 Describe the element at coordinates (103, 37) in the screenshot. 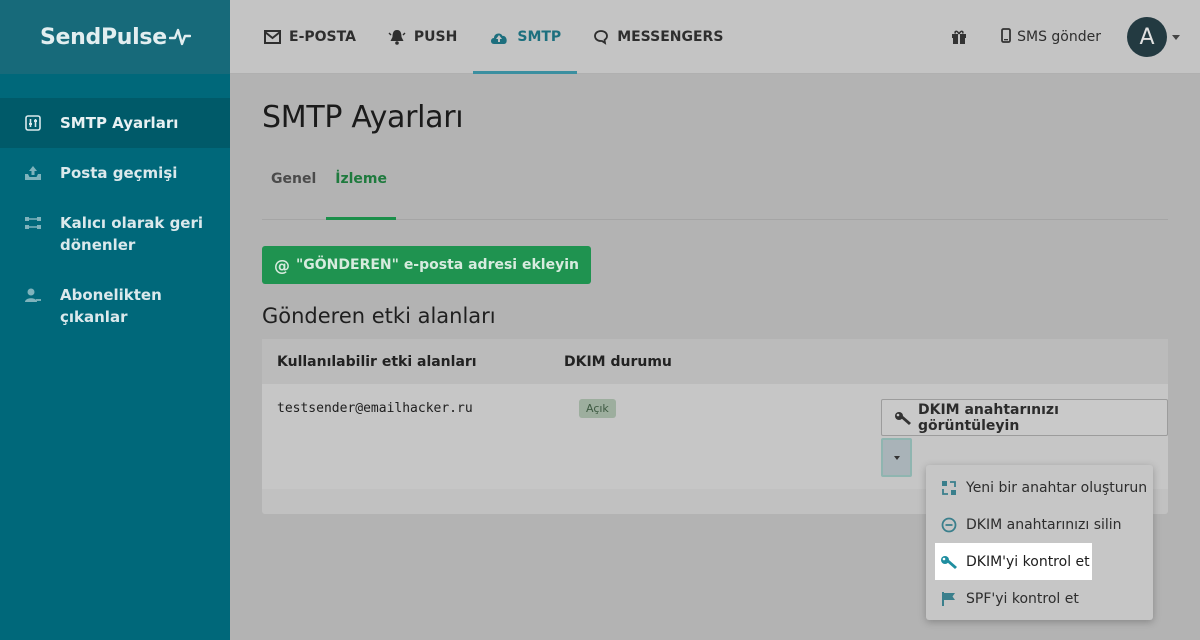

I see `logo-text: SendPulse` at that location.